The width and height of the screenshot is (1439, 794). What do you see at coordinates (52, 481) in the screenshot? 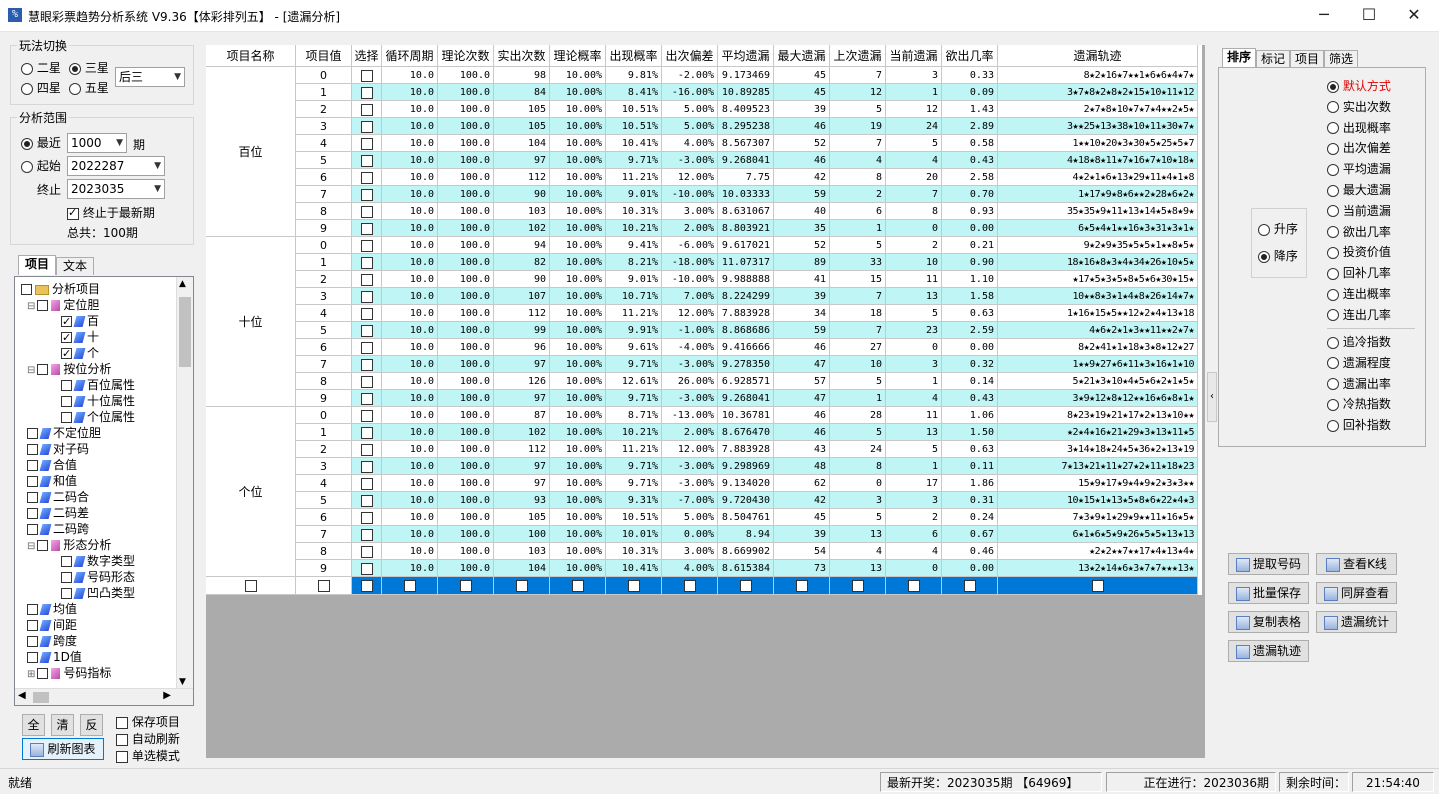
I see `tree-item: 和值` at bounding box center [52, 481].